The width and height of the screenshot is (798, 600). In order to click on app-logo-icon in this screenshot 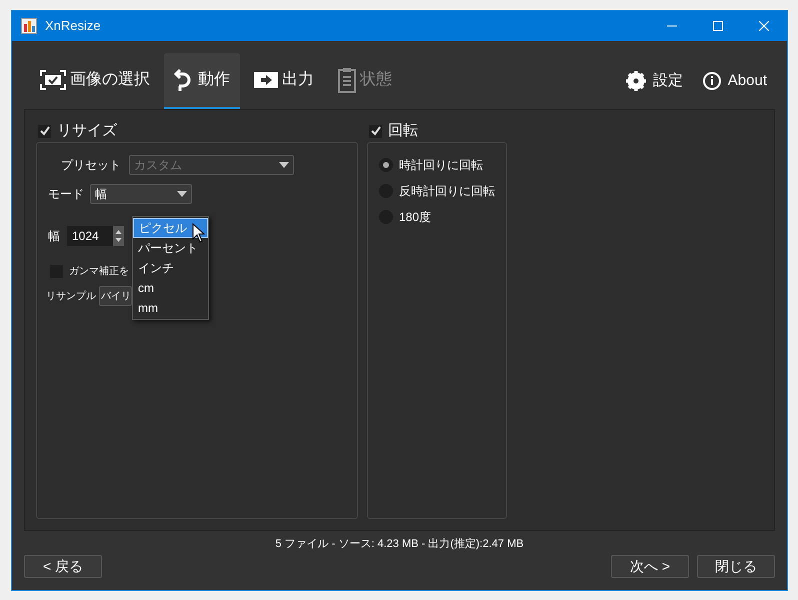, I will do `click(29, 26)`.